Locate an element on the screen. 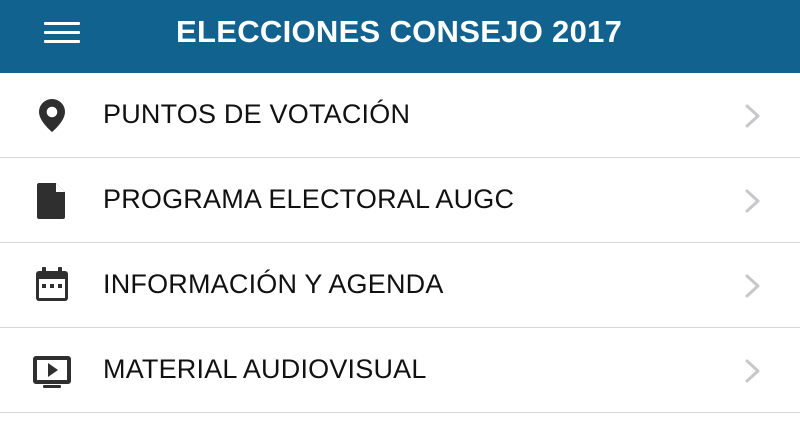  hamburger-menu-icon is located at coordinates (62, 32).